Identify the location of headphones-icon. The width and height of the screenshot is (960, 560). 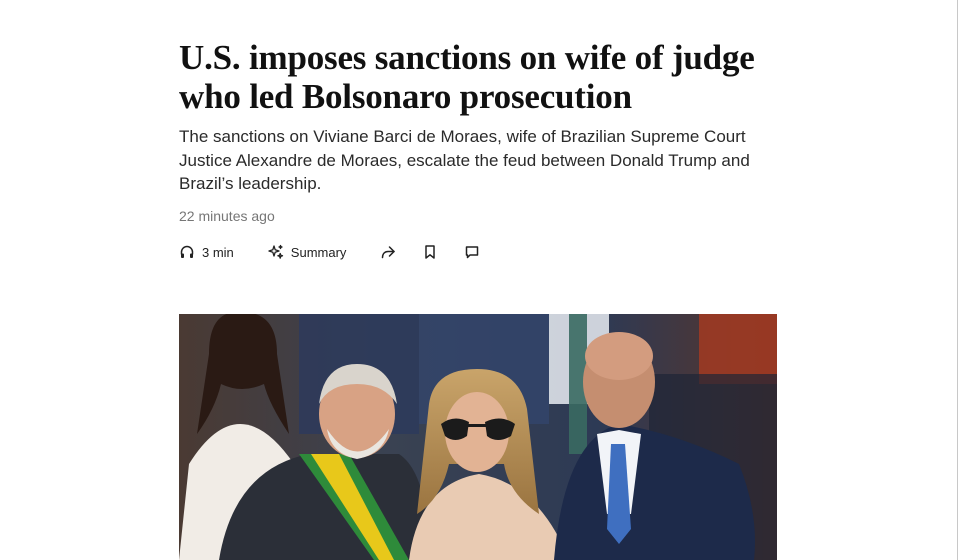
(187, 252).